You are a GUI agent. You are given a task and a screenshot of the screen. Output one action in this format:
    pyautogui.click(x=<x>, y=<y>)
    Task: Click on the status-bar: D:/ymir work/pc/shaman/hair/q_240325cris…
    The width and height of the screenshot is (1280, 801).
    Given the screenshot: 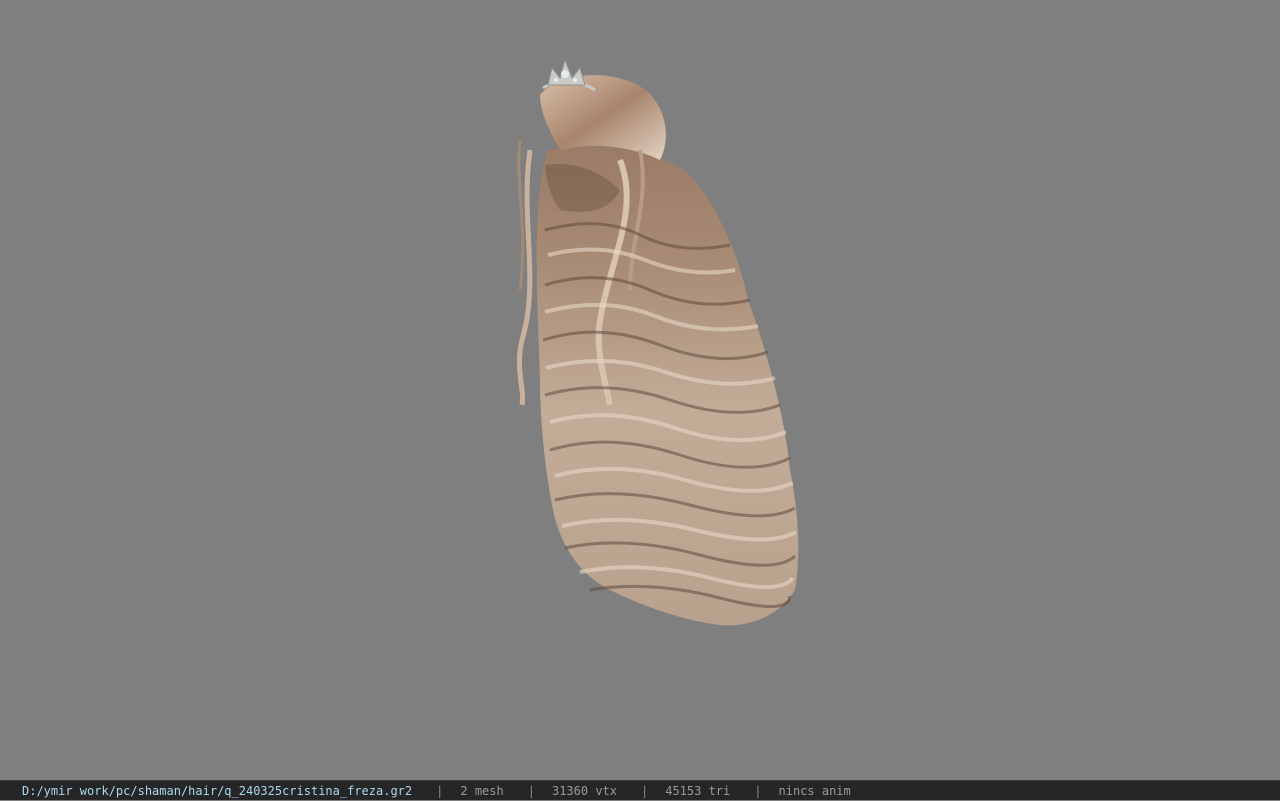 What is the action you would take?
    pyautogui.click(x=640, y=790)
    